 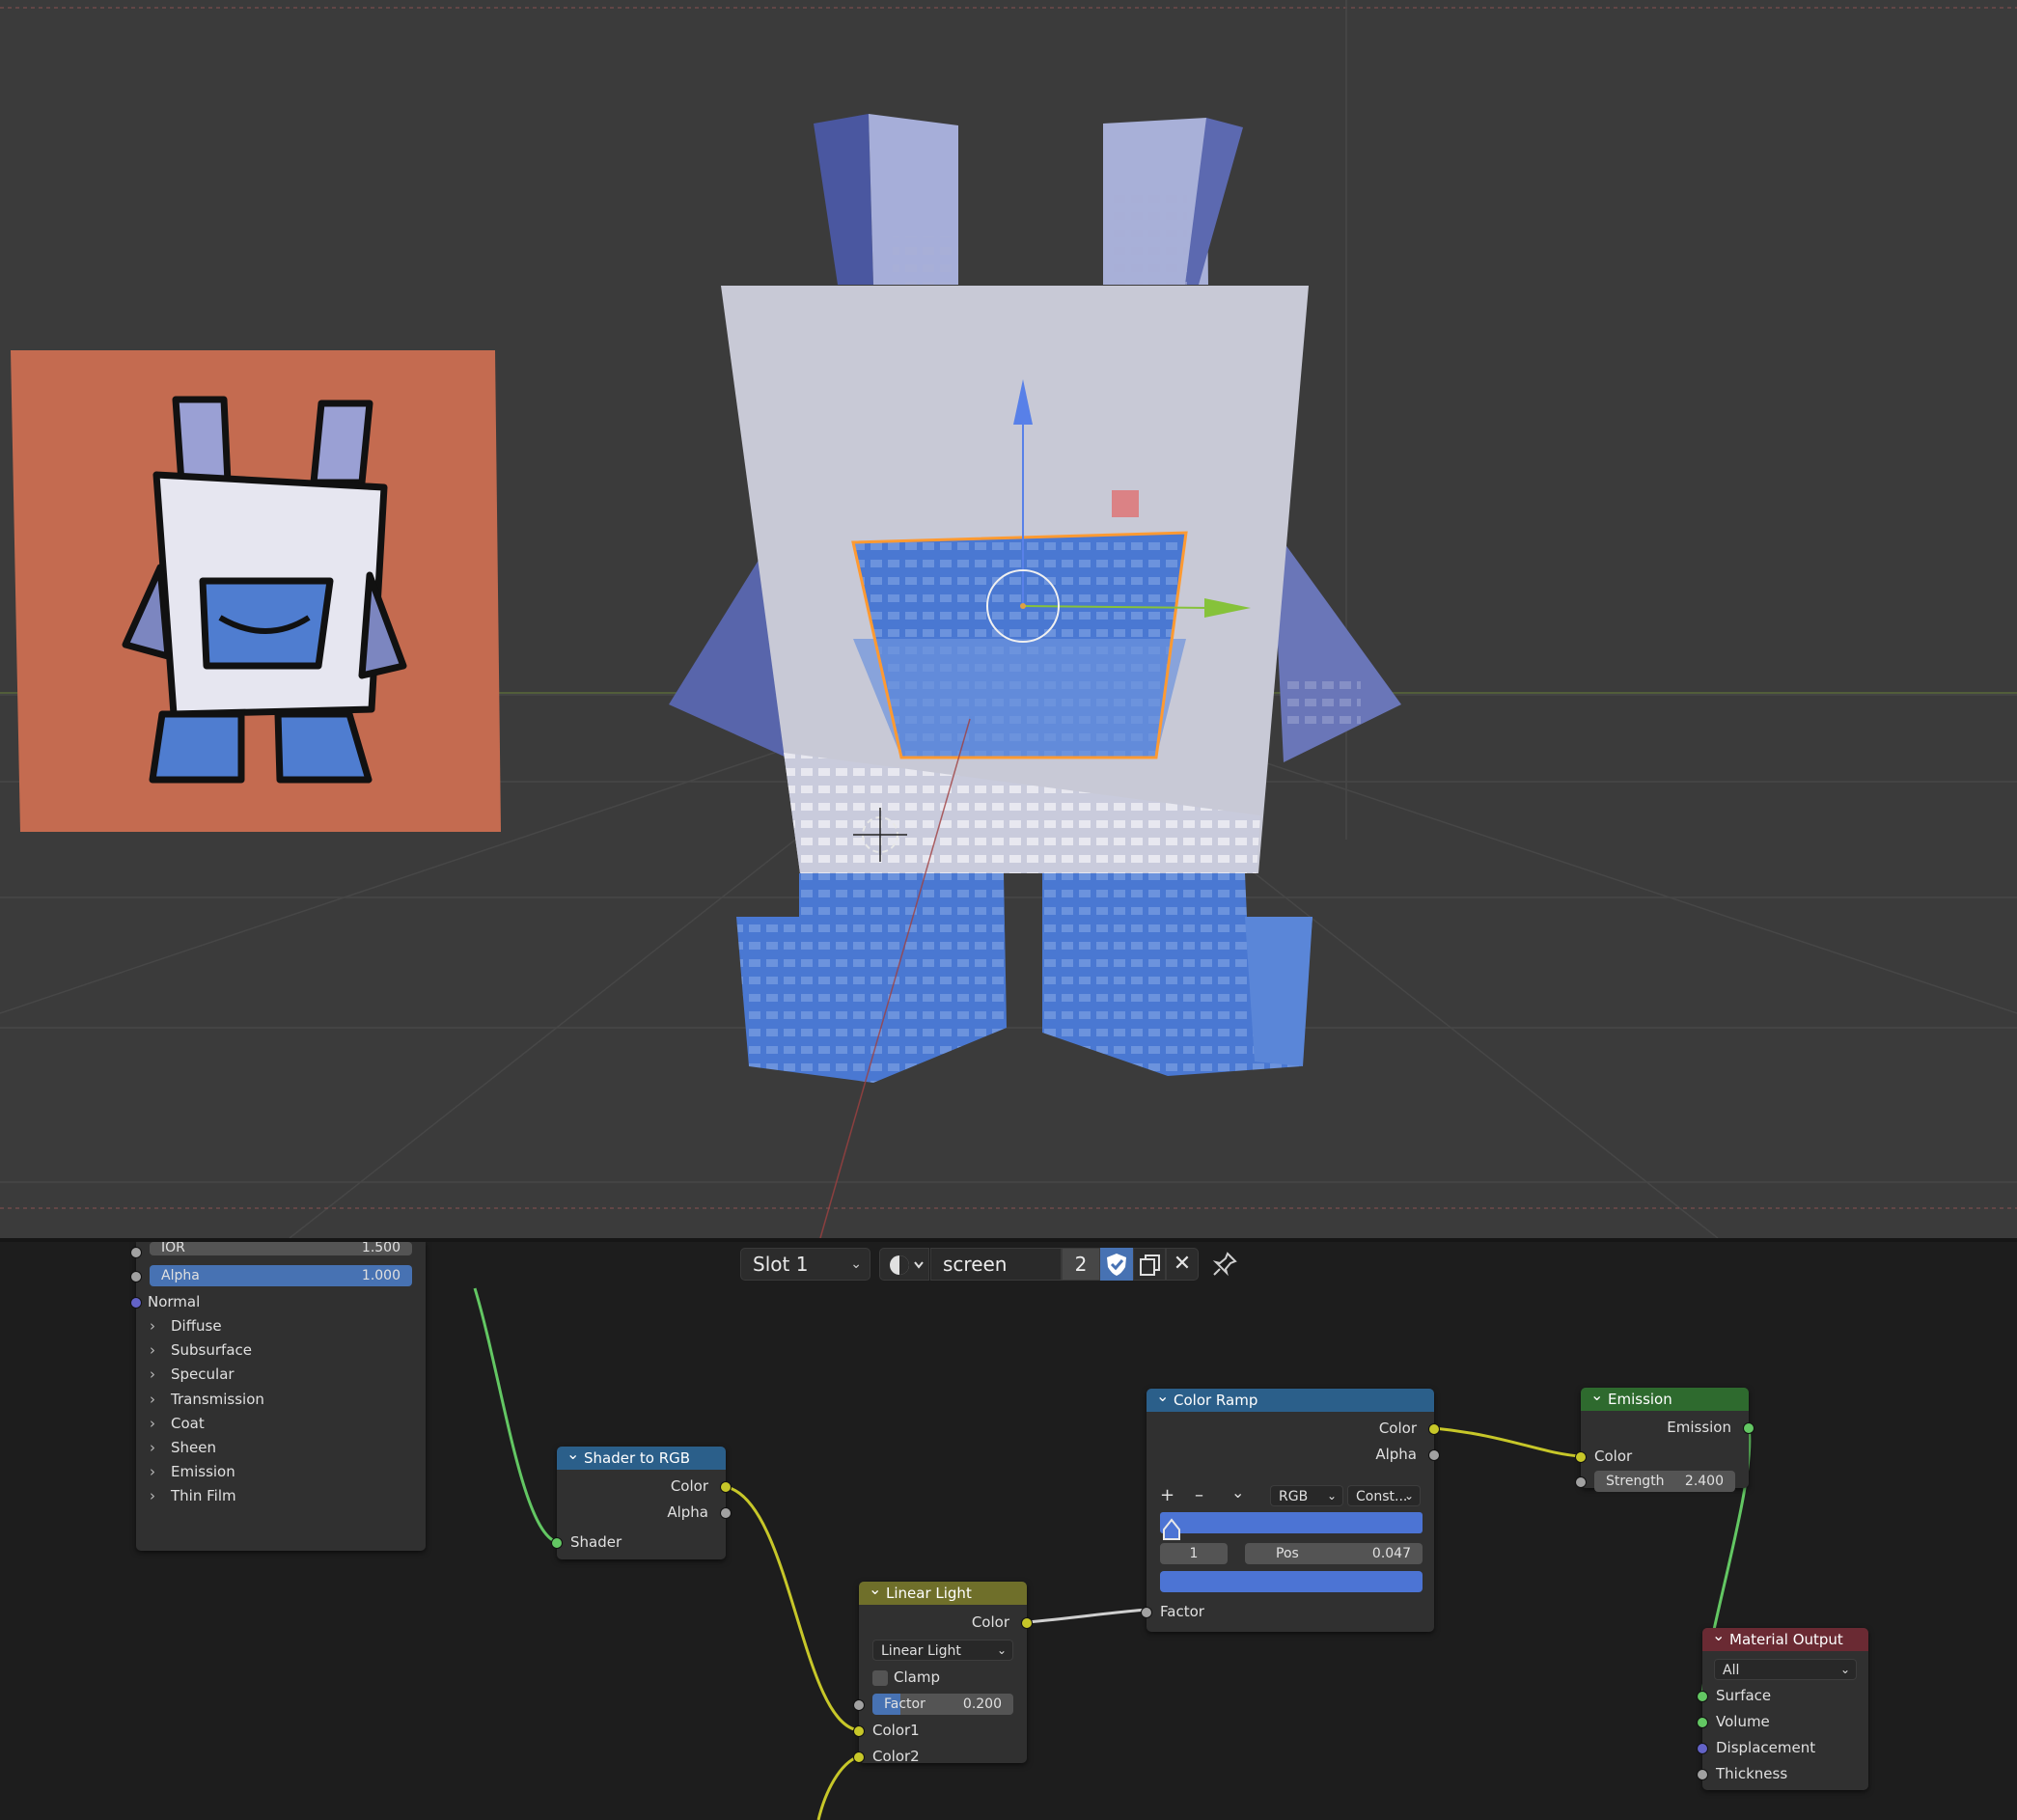 I want to click on surface-label: Surface, so click(x=1744, y=1695).